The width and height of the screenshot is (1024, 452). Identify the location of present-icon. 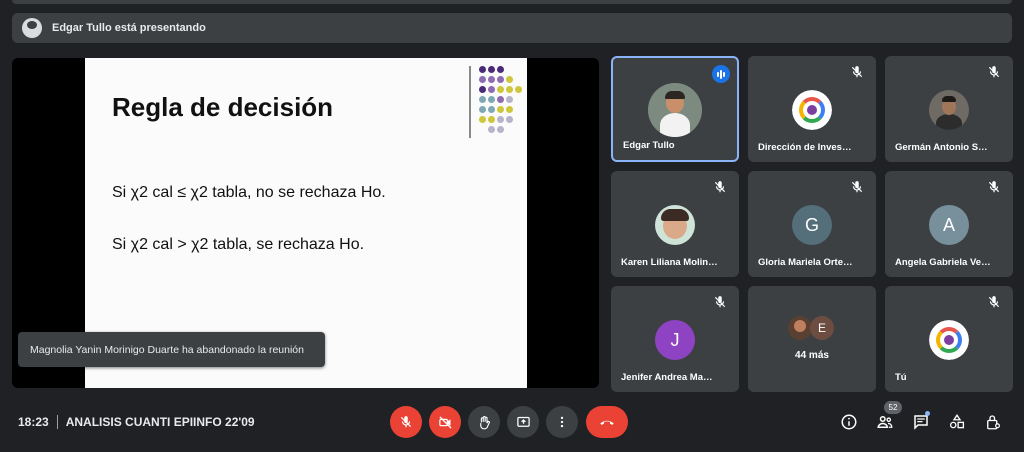
(523, 421).